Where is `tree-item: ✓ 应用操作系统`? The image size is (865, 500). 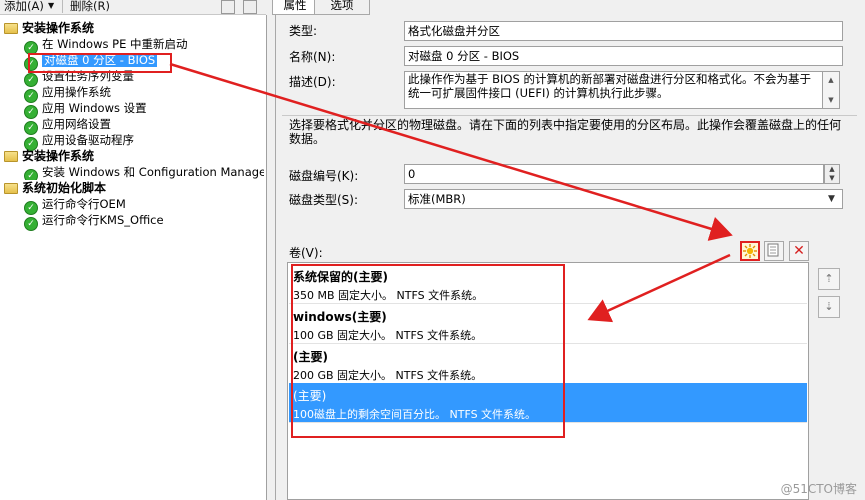
tree-item: ✓ 应用操作系统 is located at coordinates (67, 93).